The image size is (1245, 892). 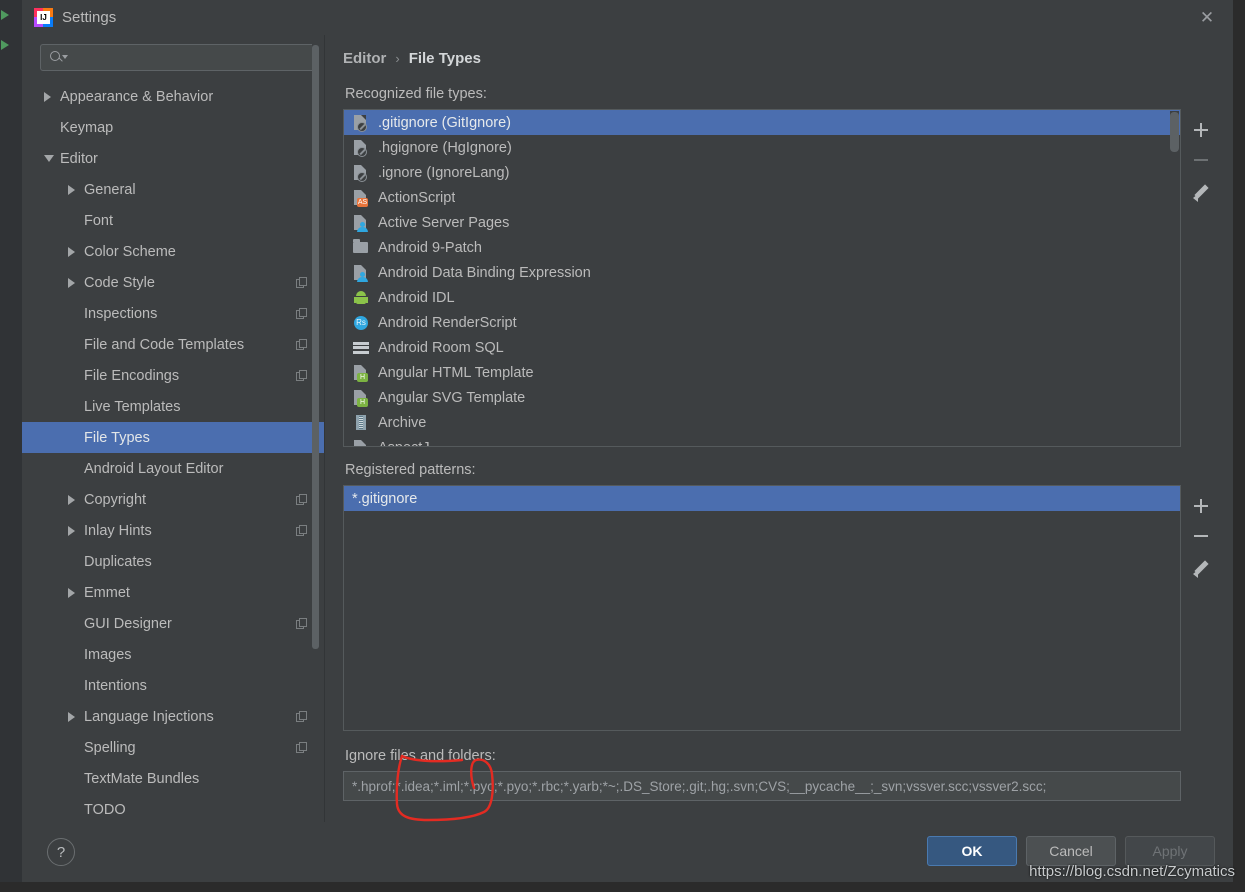 What do you see at coordinates (128, 623) in the screenshot?
I see `sidebar-item-label: GUI Designer` at bounding box center [128, 623].